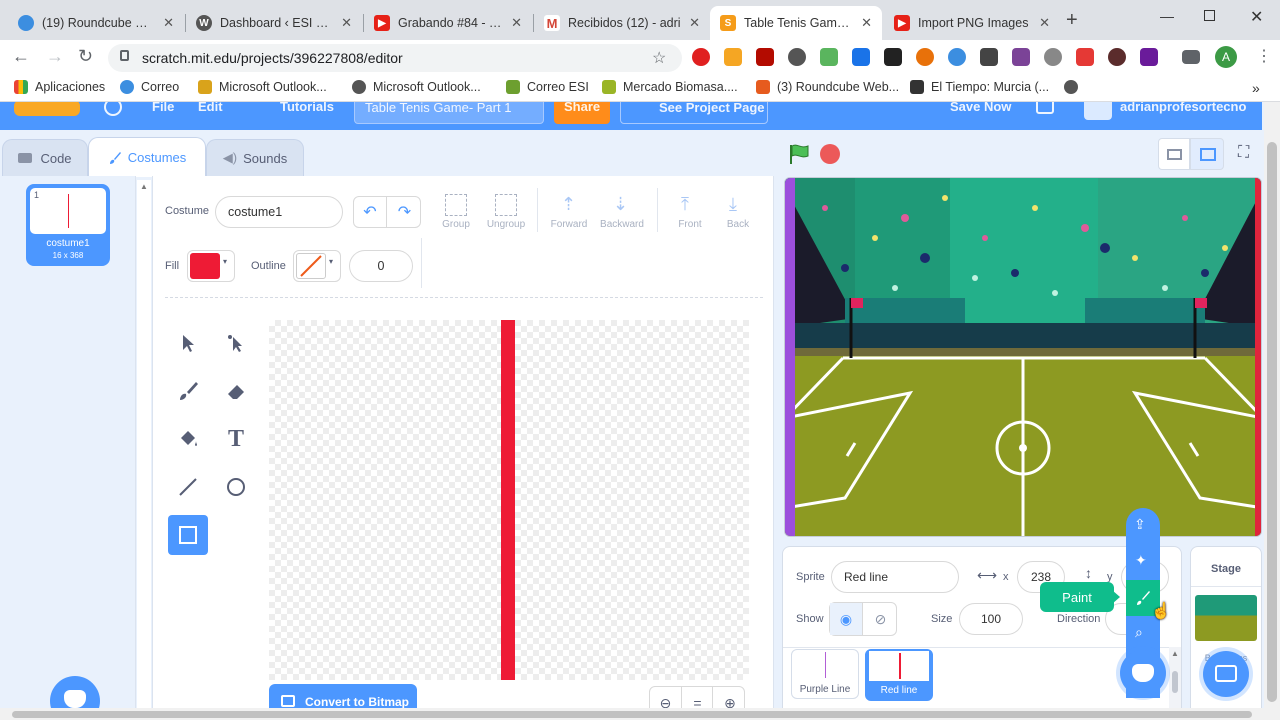 The image size is (1280, 720). What do you see at coordinates (568, 204) in the screenshot?
I see `forward-icon: ⇡` at bounding box center [568, 204].